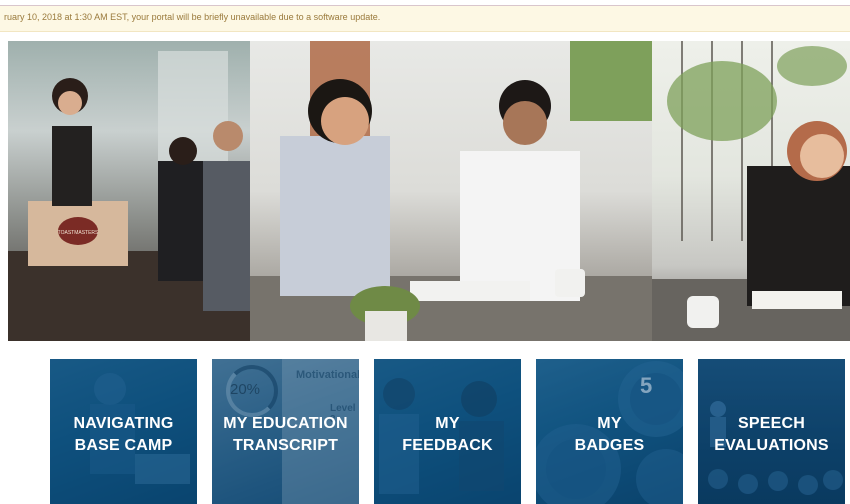 This screenshot has width=850, height=504. I want to click on tile-label-line-2: BASE CAMP, so click(123, 445).